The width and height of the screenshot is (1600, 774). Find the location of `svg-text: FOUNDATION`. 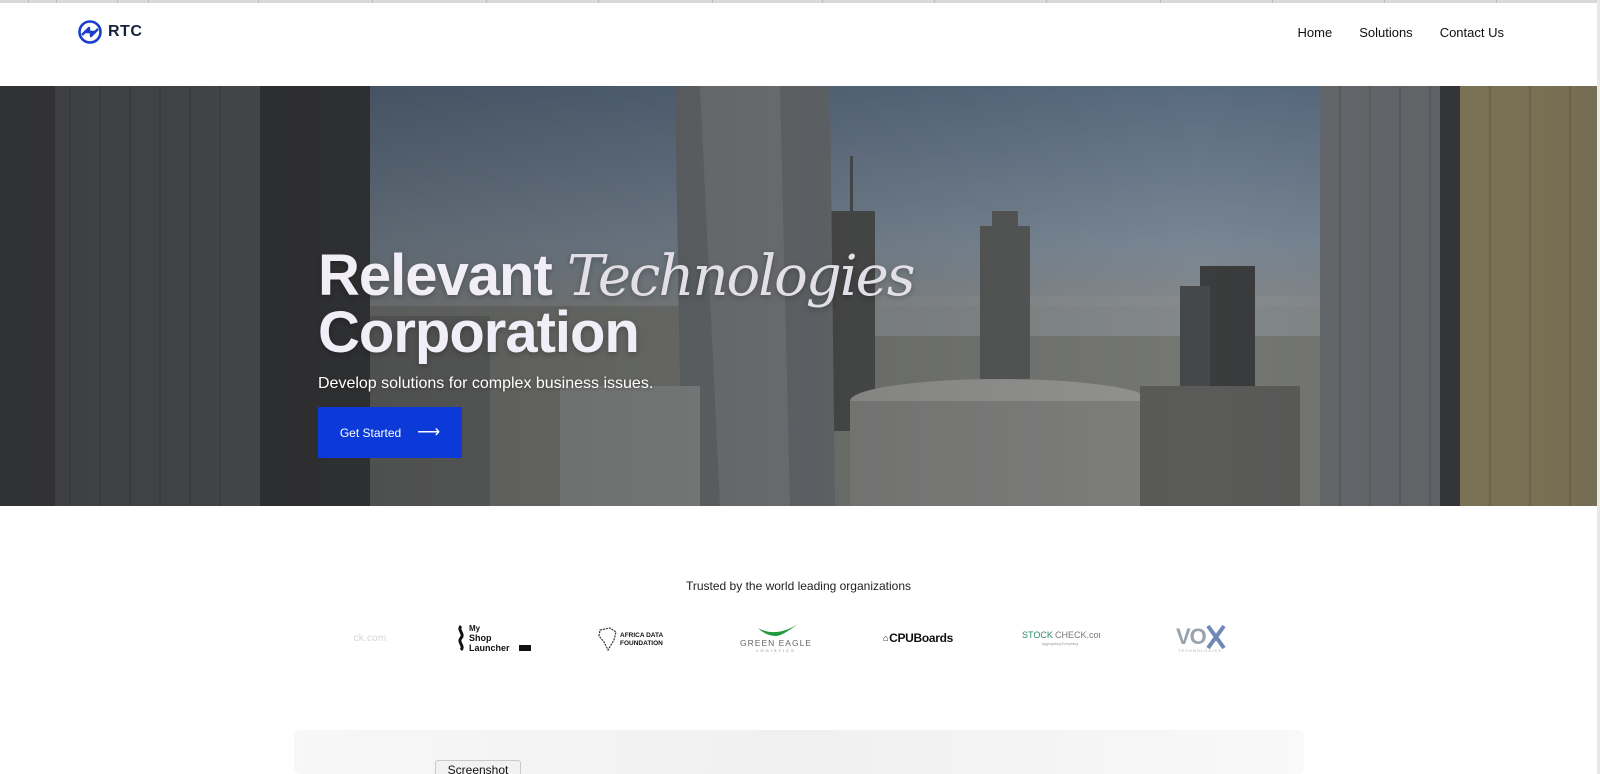

svg-text: FOUNDATION is located at coordinates (641, 643).